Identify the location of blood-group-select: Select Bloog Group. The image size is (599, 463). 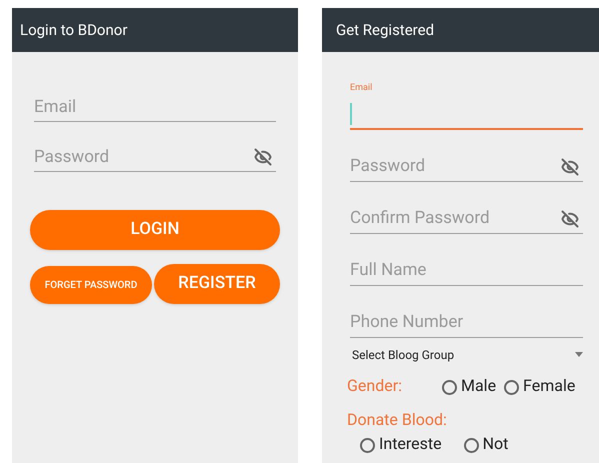
(467, 355).